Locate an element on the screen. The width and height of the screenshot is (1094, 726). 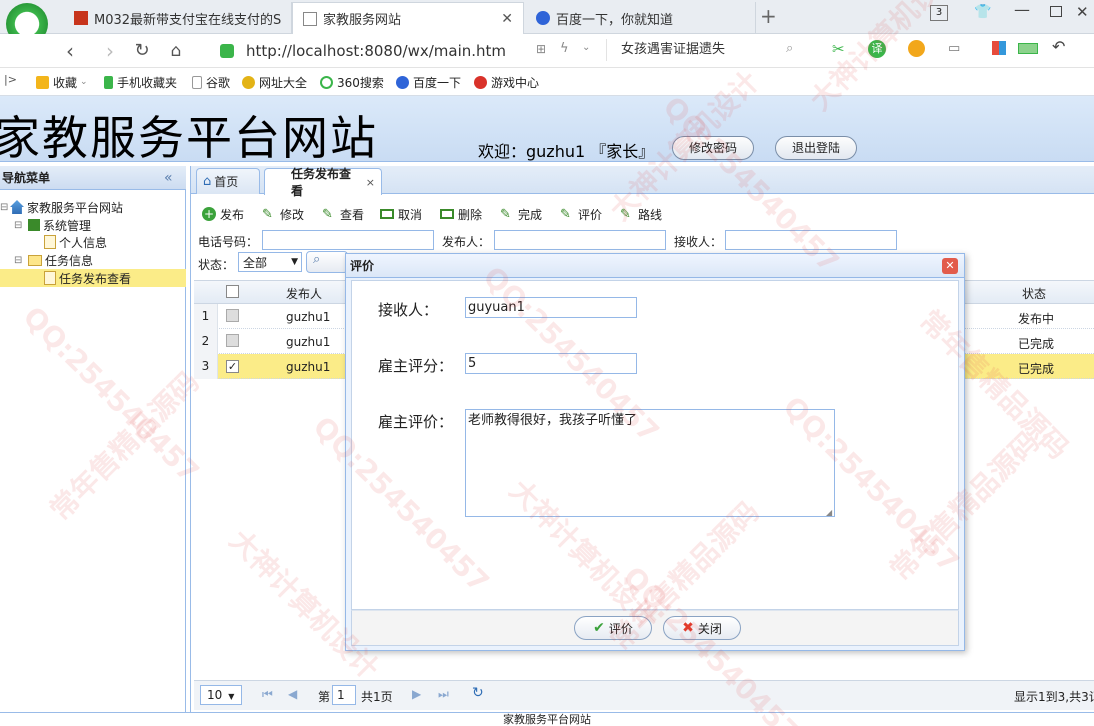
close-tab-icon: × is located at coordinates (370, 182).